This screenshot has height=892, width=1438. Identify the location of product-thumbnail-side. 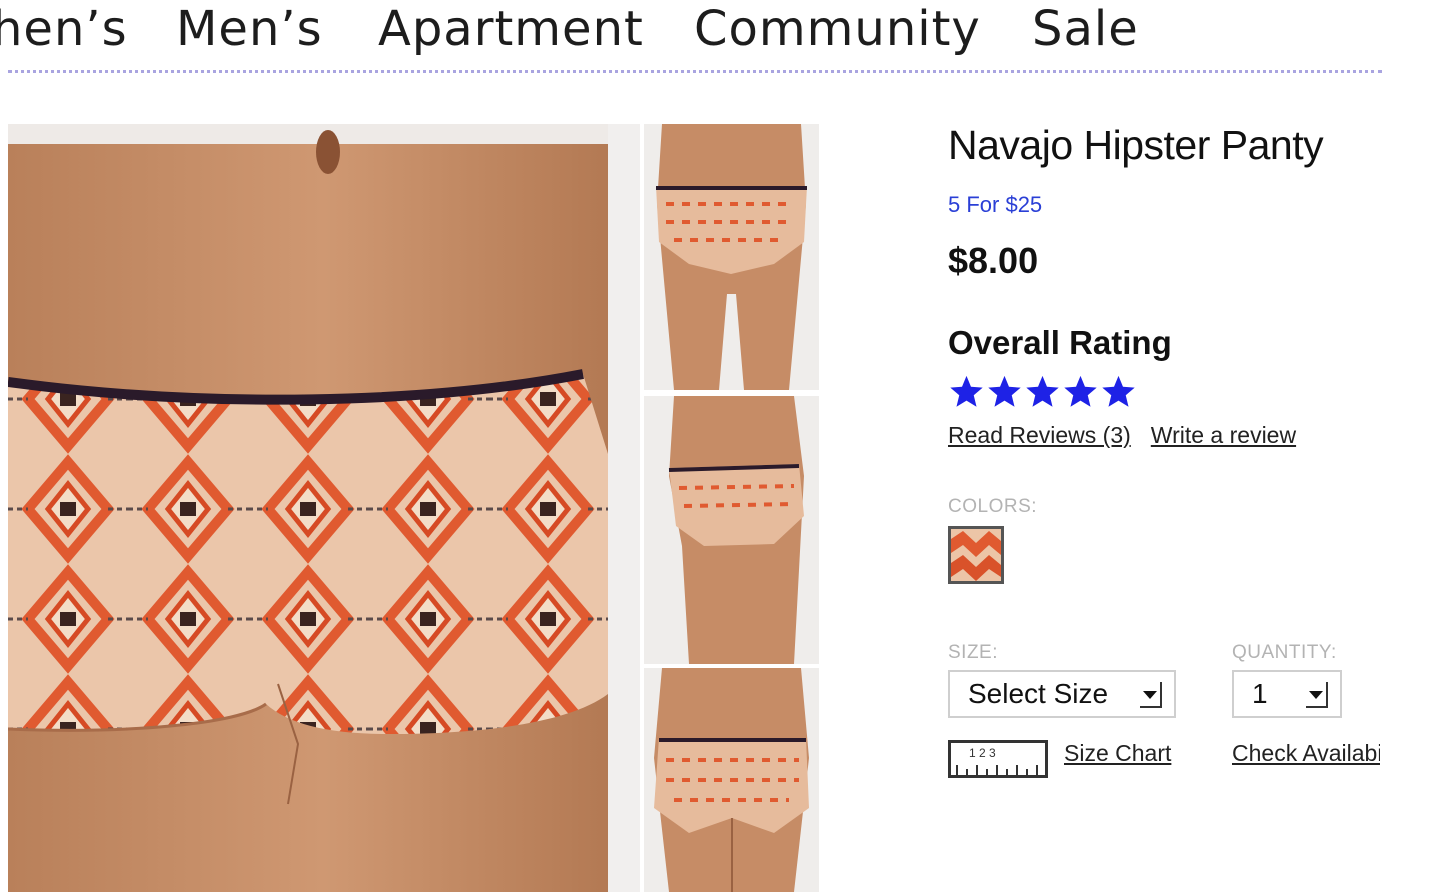
(731, 530).